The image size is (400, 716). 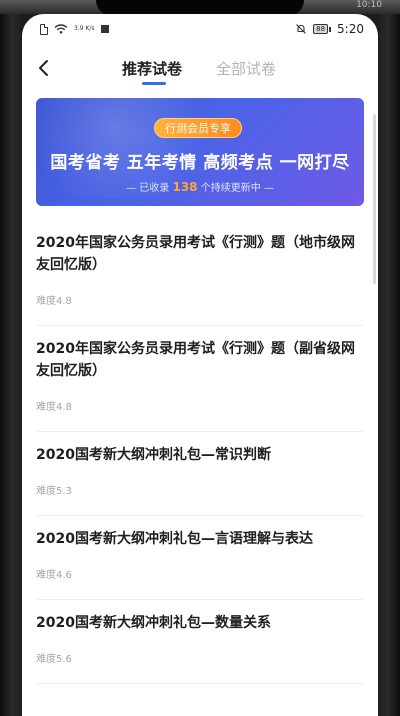 I want to click on list-item: 2020国考新大纲冲刺礼包—常识判断 难度5.3, so click(x=200, y=474).